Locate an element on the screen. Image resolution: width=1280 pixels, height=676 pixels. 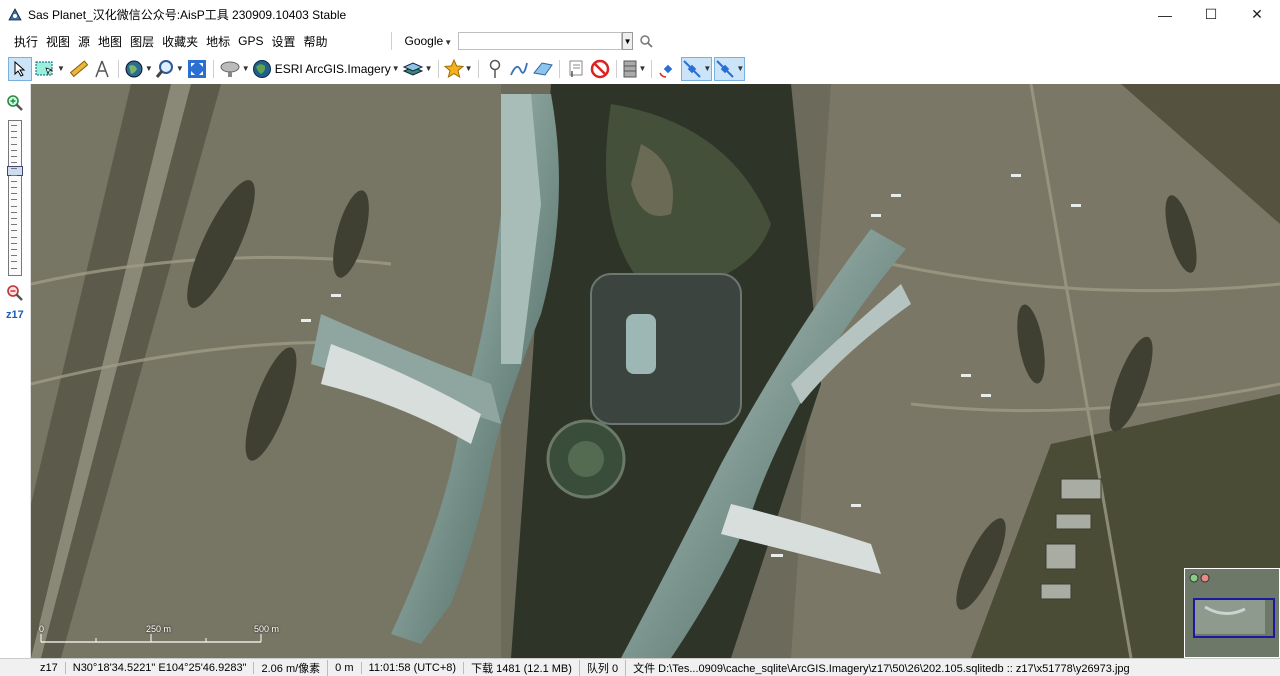
maximize-button: ☐ is located at coordinates (1211, 14).